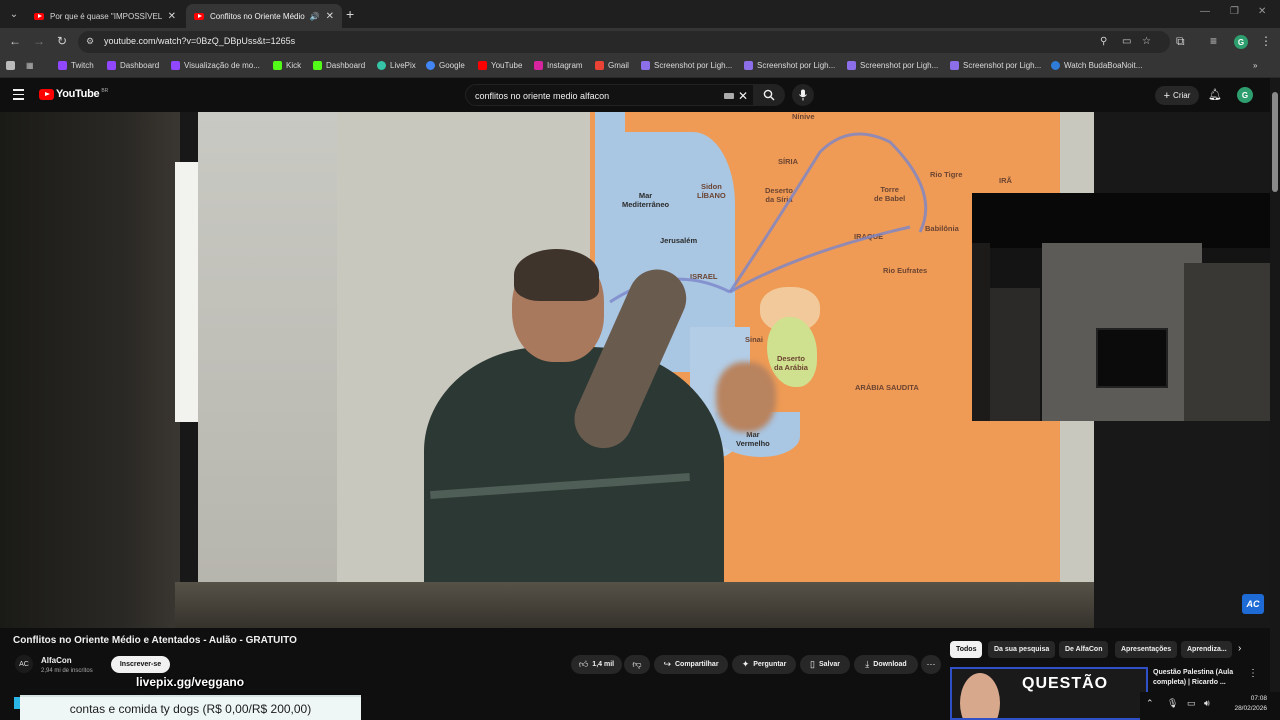 The image size is (1280, 720). I want to click on restore-icon: ❐, so click(1234, 11).